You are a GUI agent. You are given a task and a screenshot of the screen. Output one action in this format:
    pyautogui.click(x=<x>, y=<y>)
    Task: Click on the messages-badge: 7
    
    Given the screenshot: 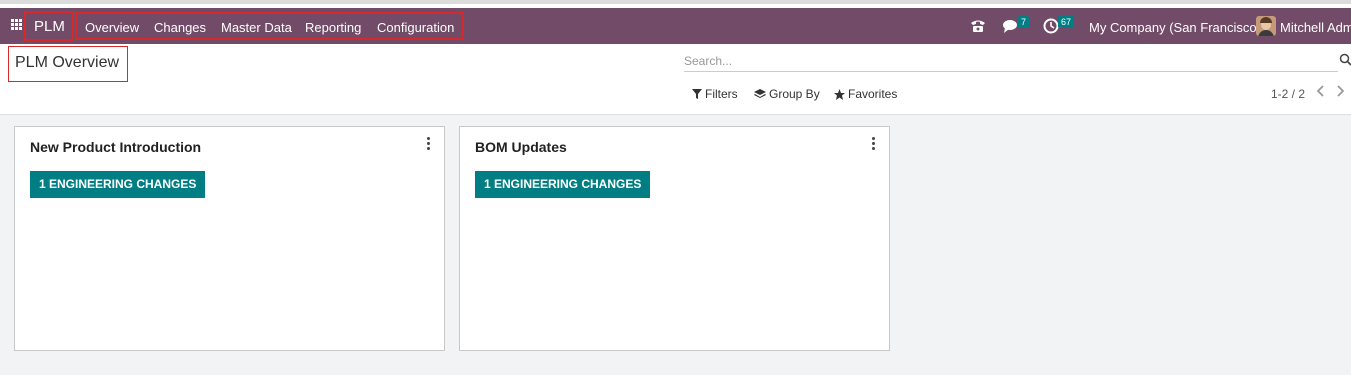 What is the action you would take?
    pyautogui.click(x=1024, y=22)
    